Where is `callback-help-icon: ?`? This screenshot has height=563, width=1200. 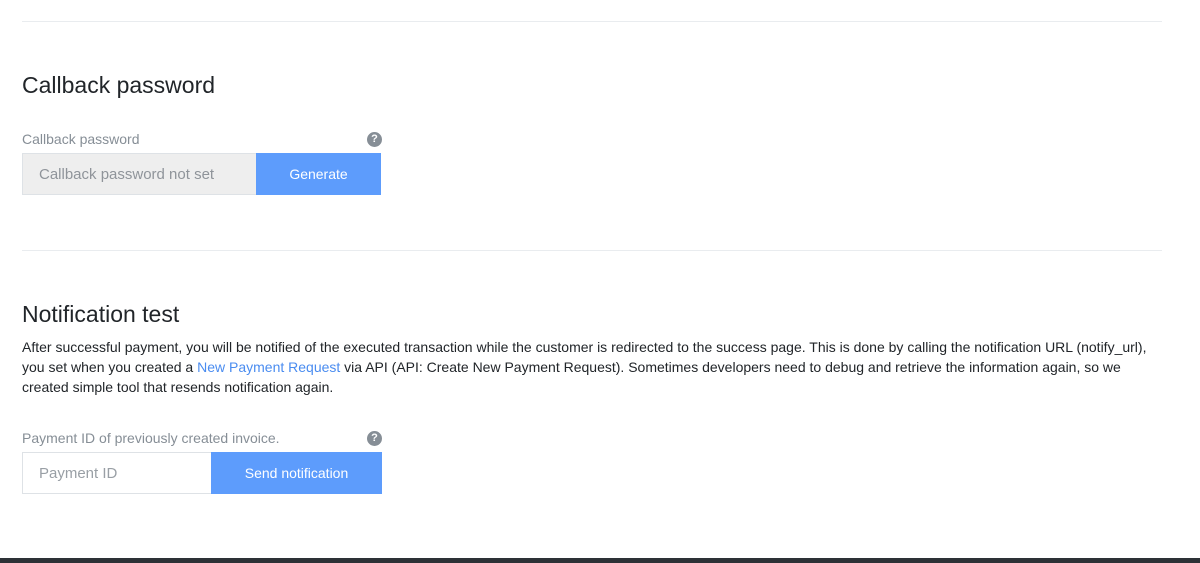 callback-help-icon: ? is located at coordinates (374, 139).